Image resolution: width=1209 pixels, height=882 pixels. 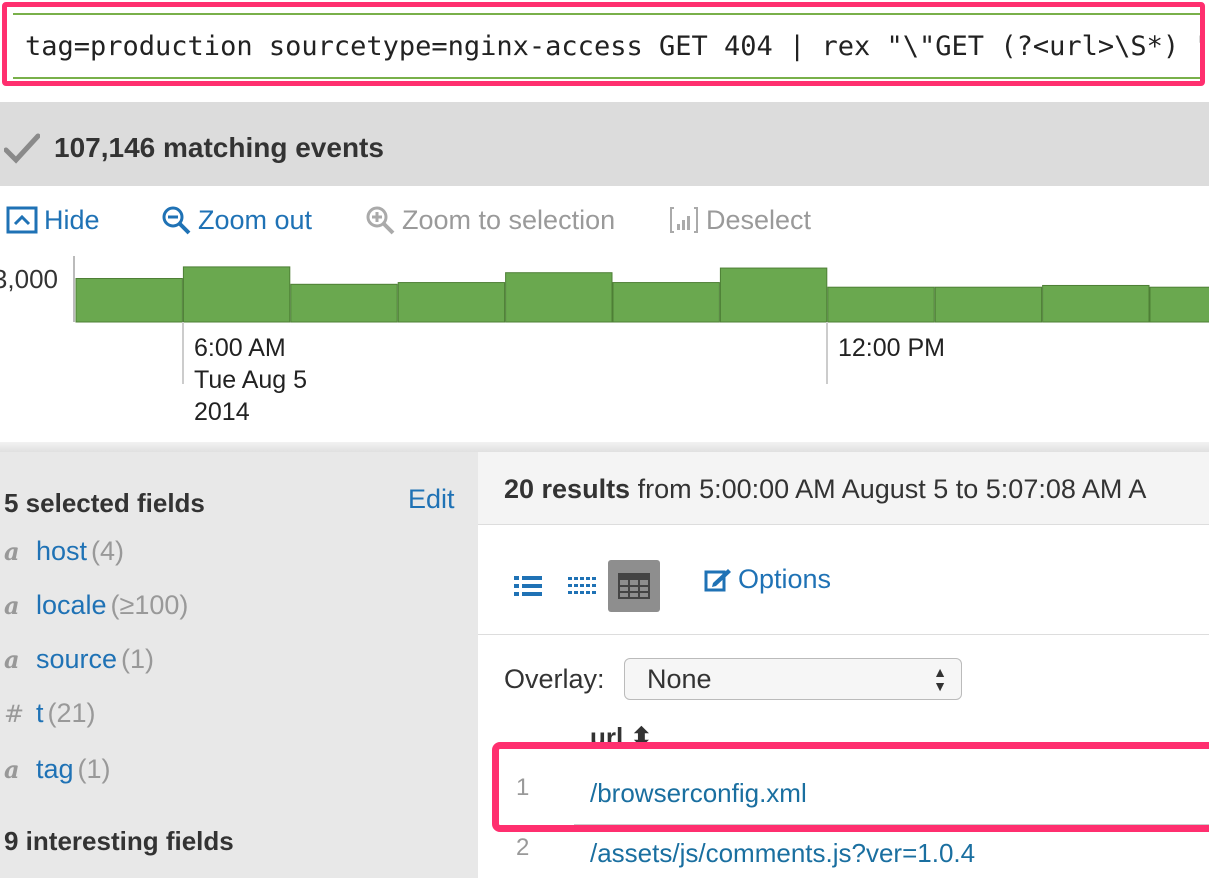 I want to click on matching-events-count: 107,146 matching events, so click(x=219, y=147).